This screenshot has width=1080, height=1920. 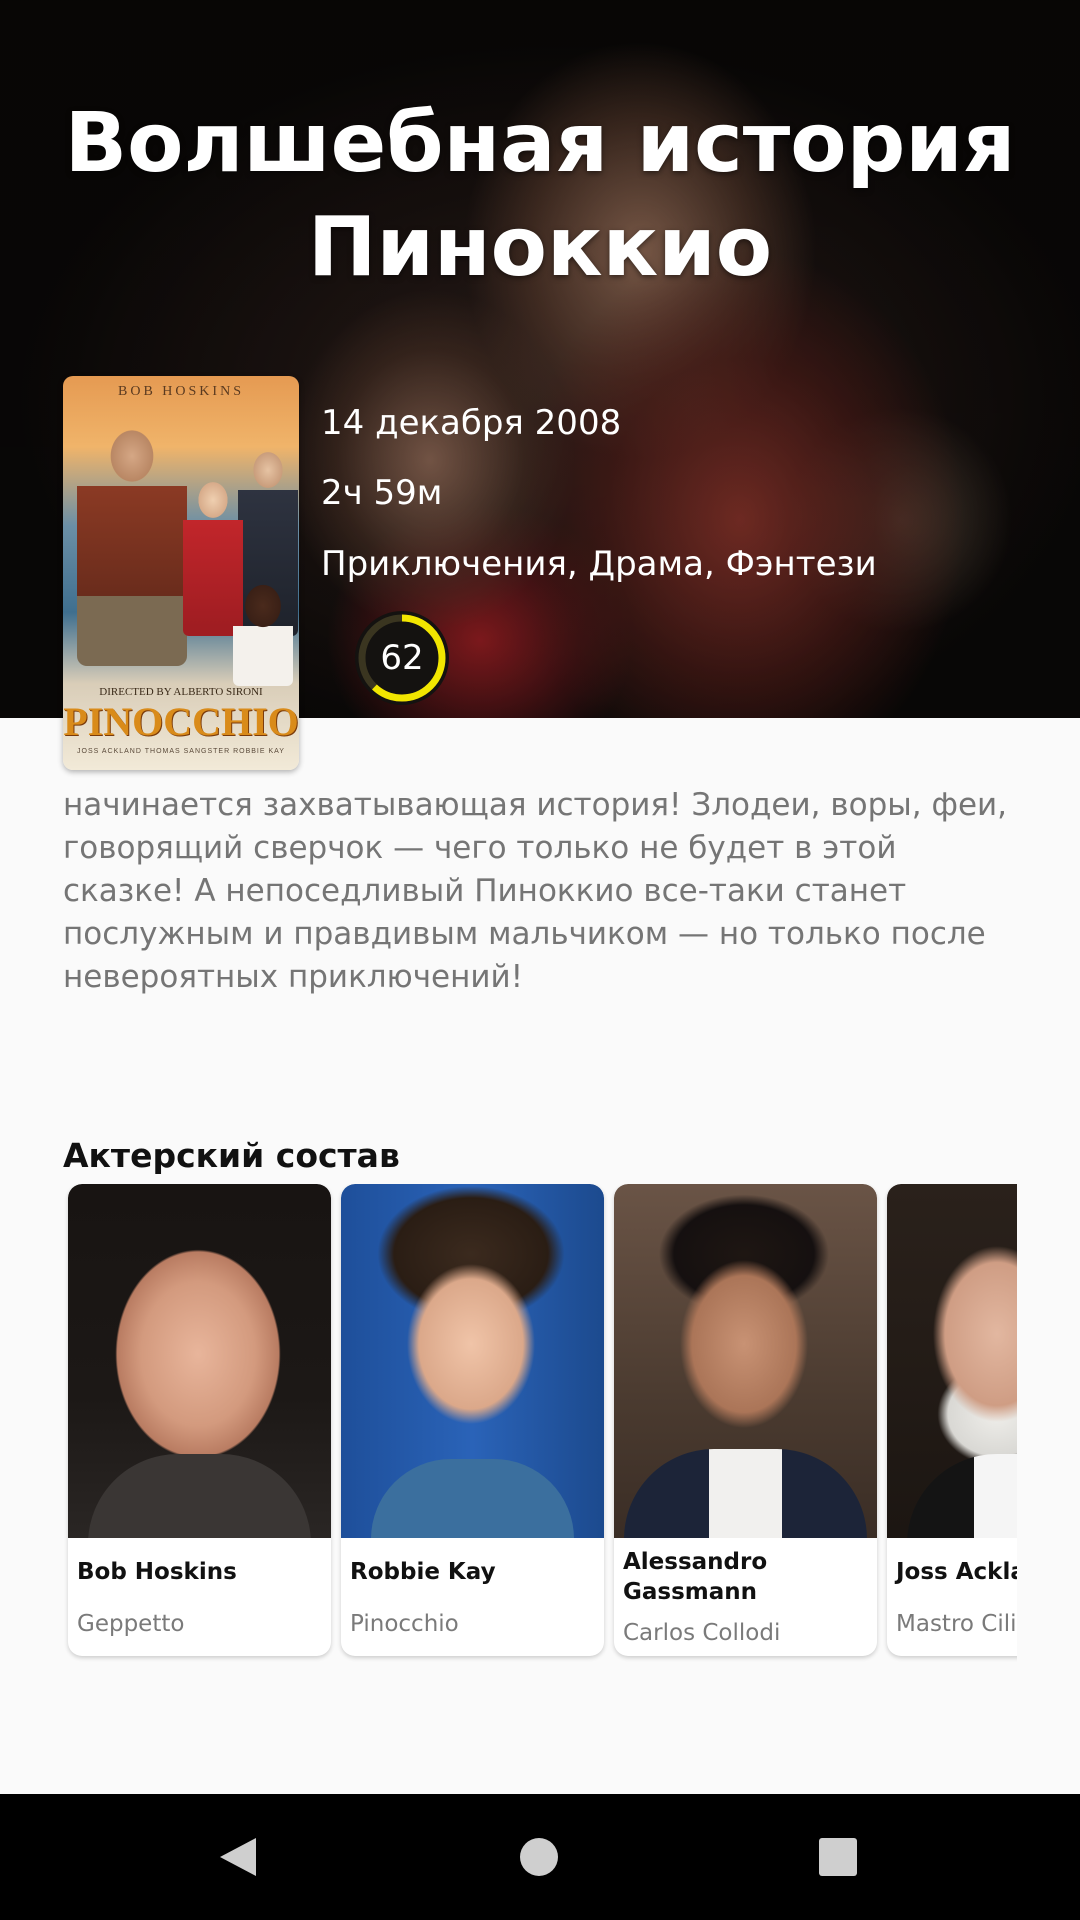 What do you see at coordinates (263, 631) in the screenshot?
I see `poster-figure-girl` at bounding box center [263, 631].